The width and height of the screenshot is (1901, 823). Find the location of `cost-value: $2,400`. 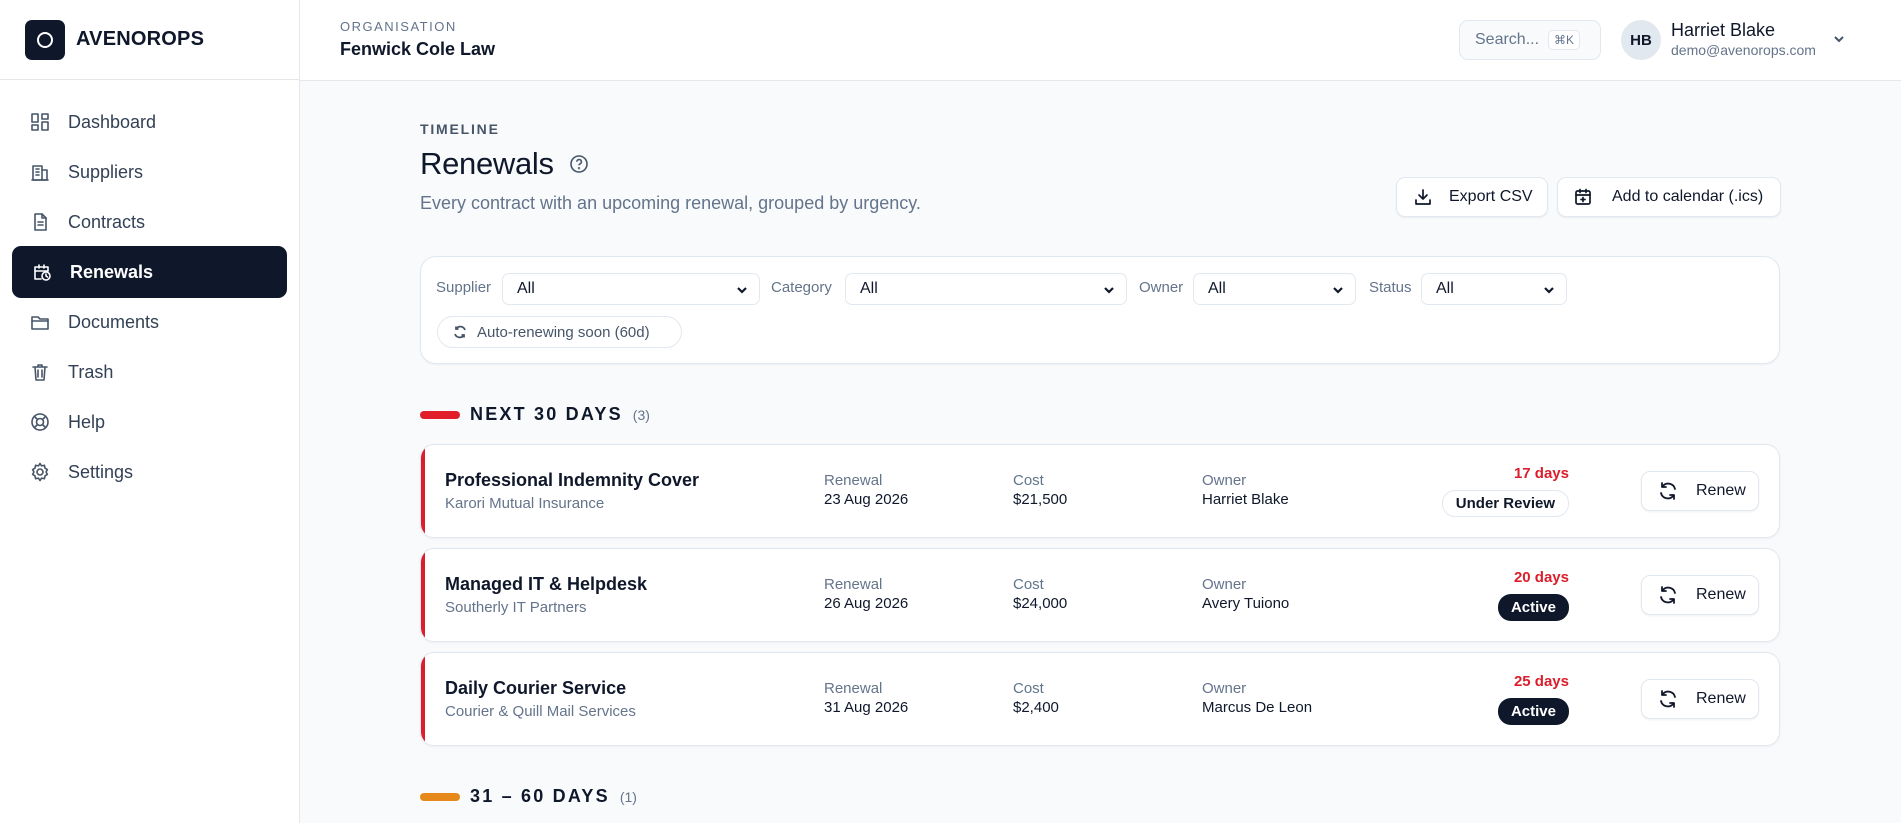

cost-value: $2,400 is located at coordinates (1036, 707).